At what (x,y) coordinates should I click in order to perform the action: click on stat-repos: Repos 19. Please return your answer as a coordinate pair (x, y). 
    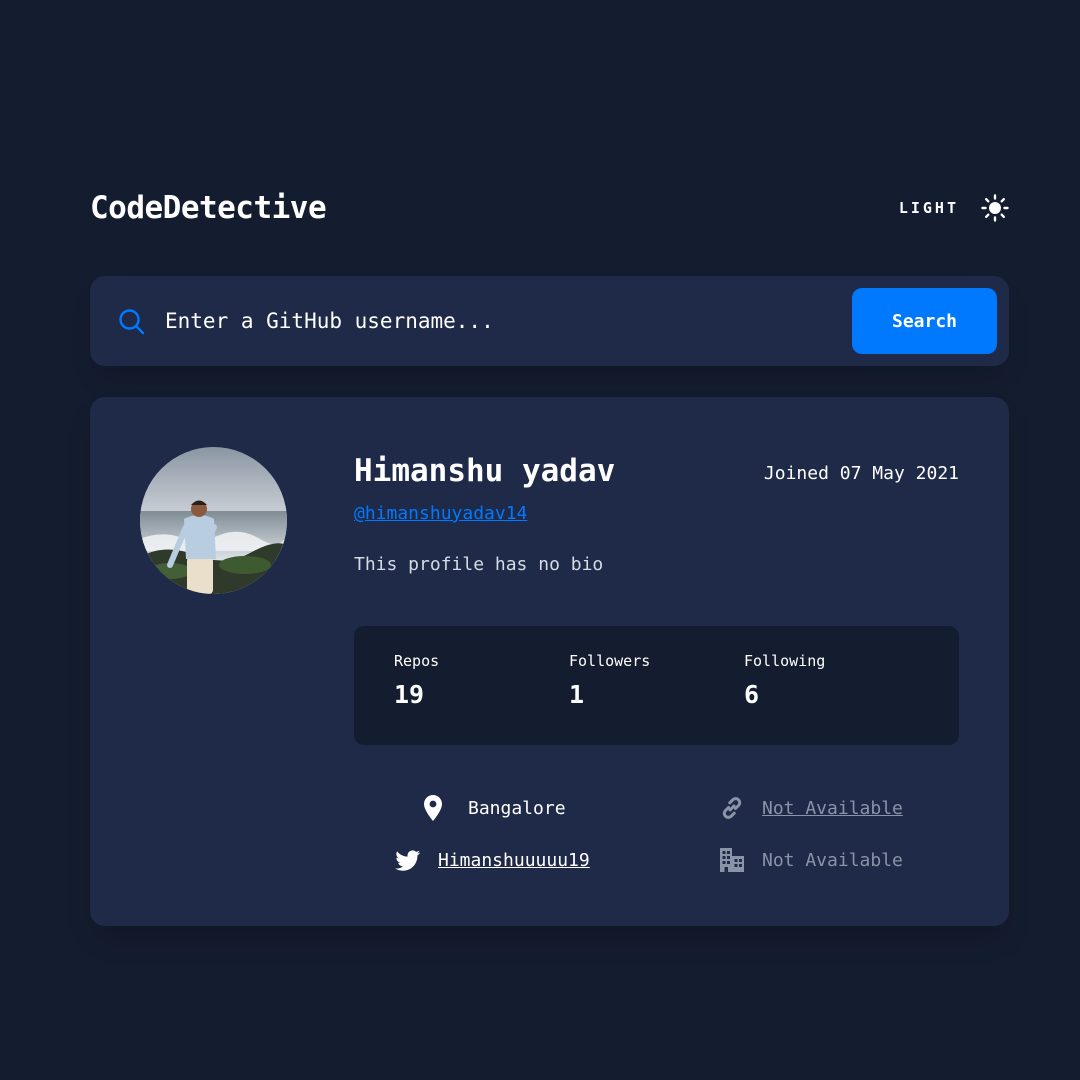
    Looking at the image, I should click on (474, 680).